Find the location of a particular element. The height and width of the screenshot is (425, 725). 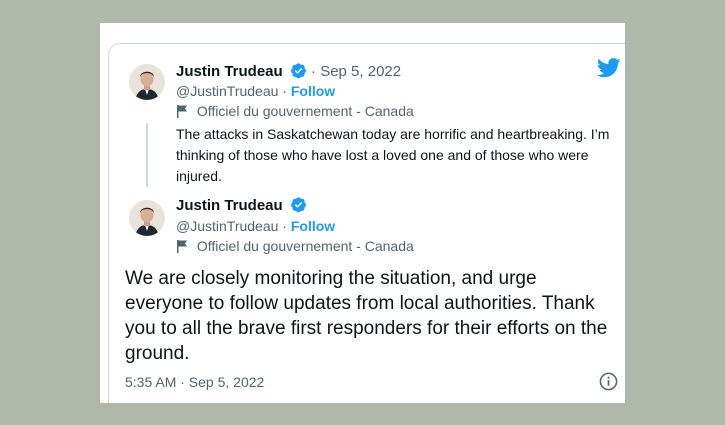

author-name: Justin Trudeau is located at coordinates (241, 206).